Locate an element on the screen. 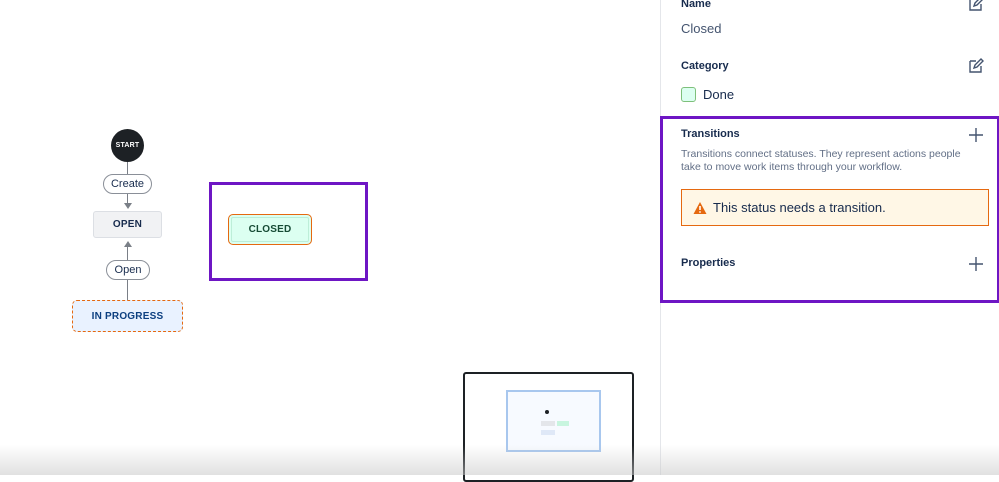 This screenshot has width=999, height=482. minimap-start-dot is located at coordinates (547, 412).